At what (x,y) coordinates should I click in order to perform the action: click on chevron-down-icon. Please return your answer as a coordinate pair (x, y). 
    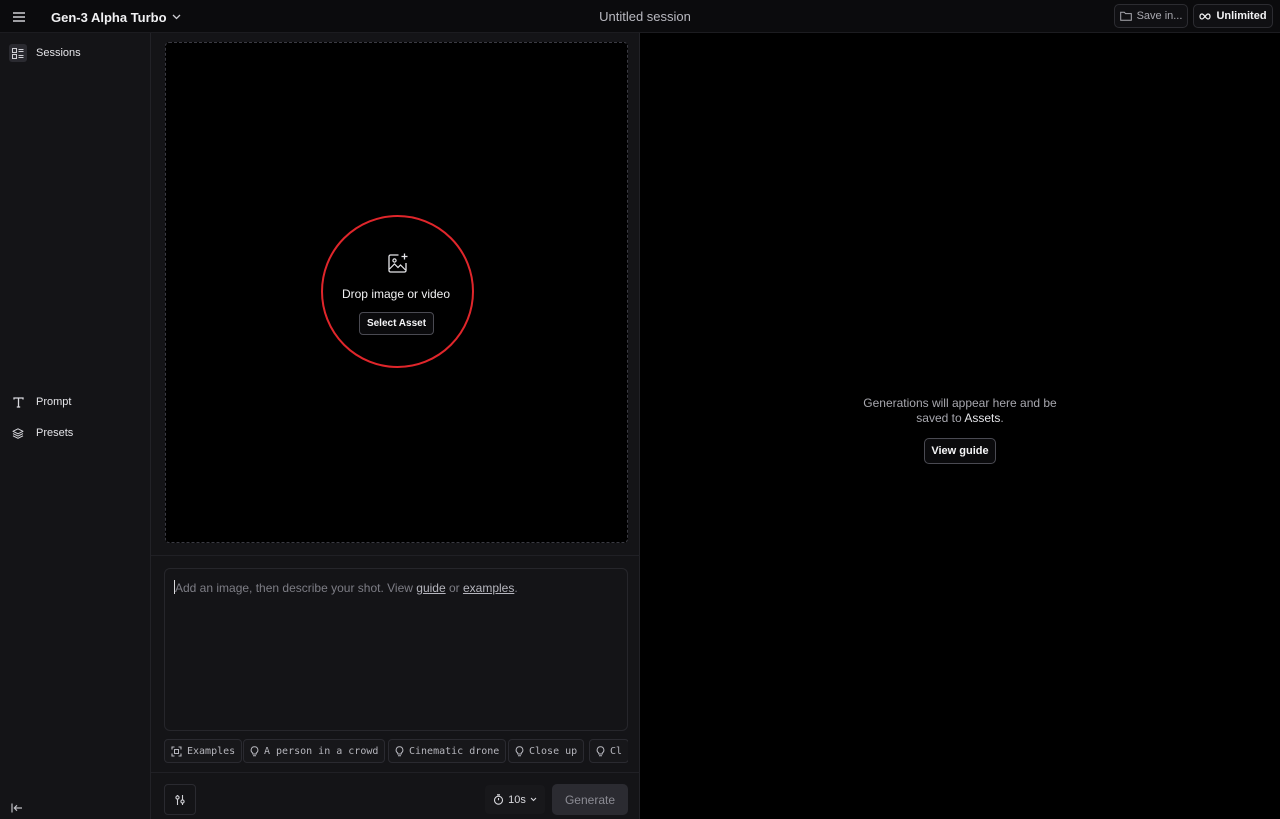
    Looking at the image, I should click on (533, 799).